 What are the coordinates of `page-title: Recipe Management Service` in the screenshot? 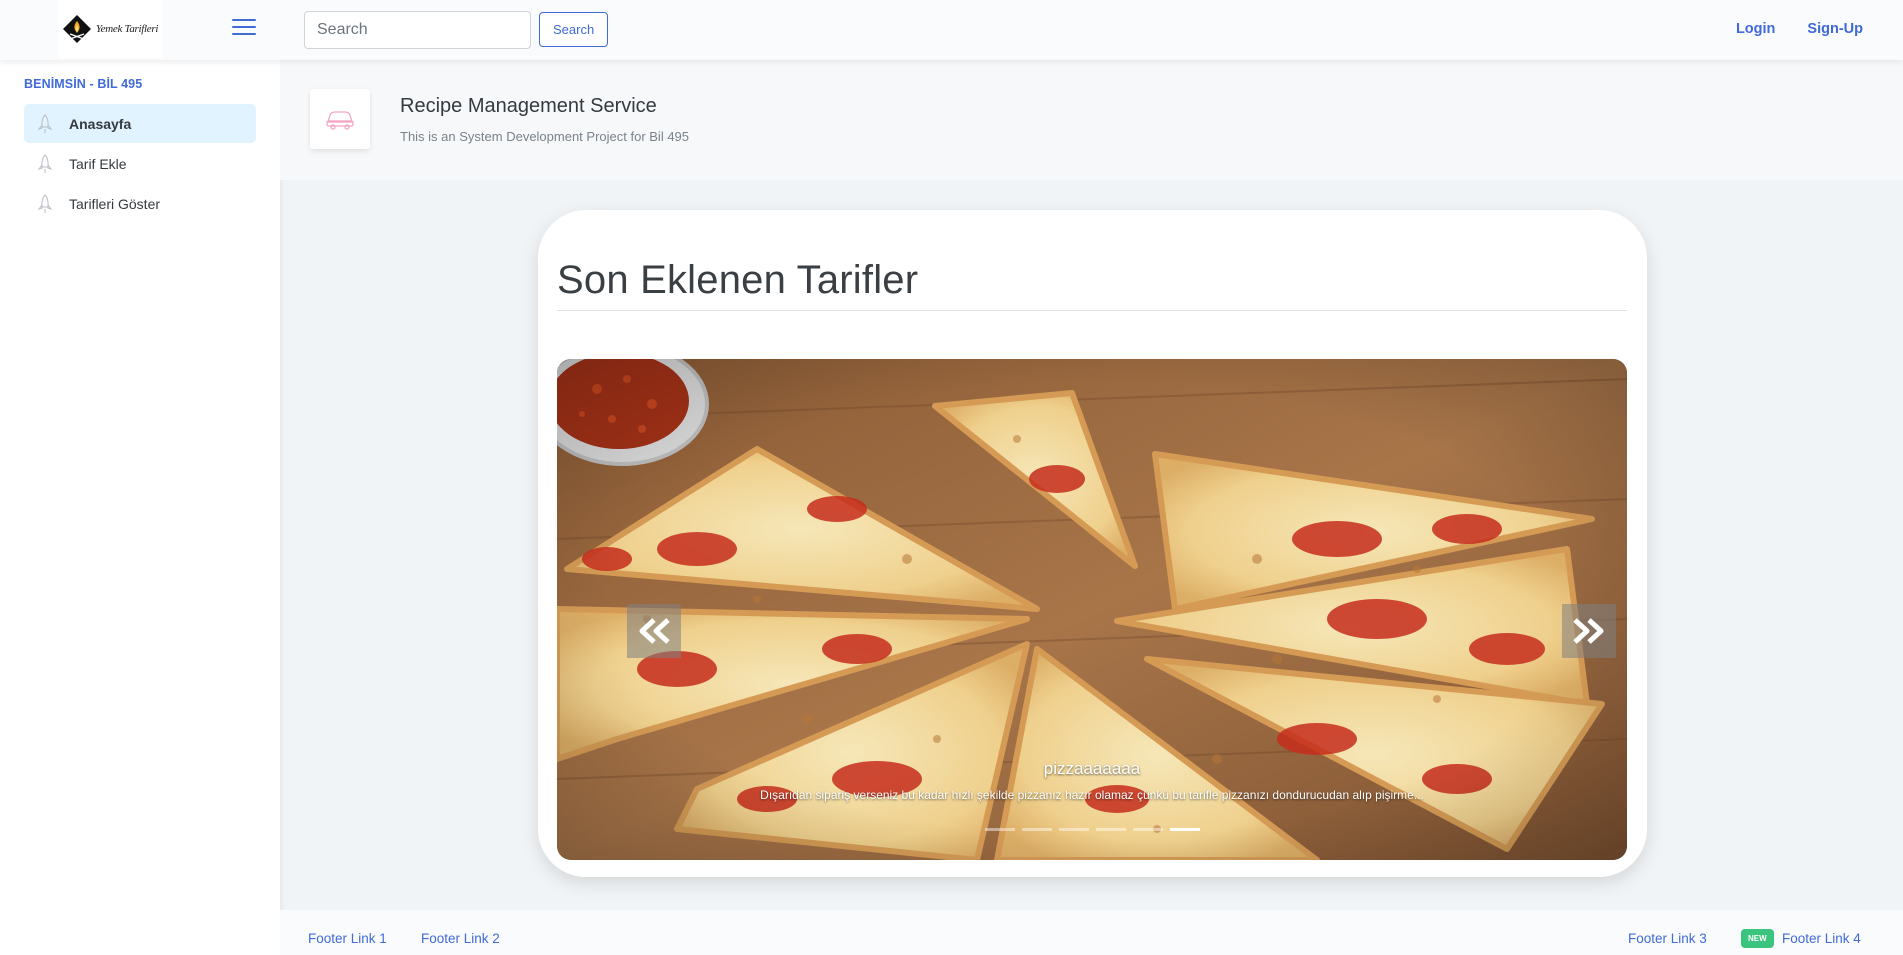 It's located at (528, 106).